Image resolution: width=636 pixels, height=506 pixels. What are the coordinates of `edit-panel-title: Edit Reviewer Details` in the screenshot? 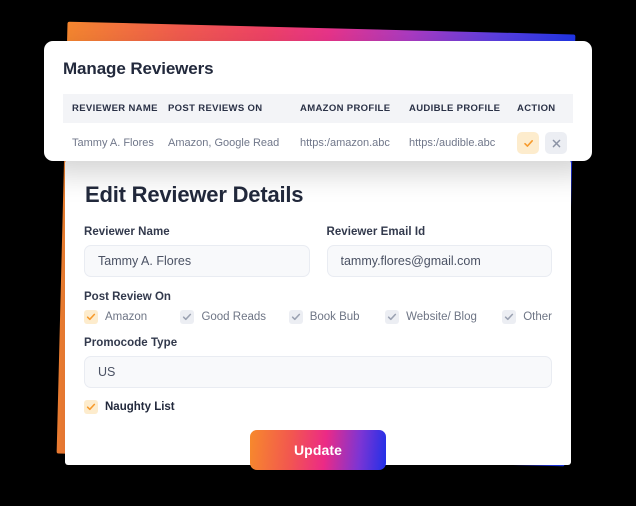 It's located at (194, 194).